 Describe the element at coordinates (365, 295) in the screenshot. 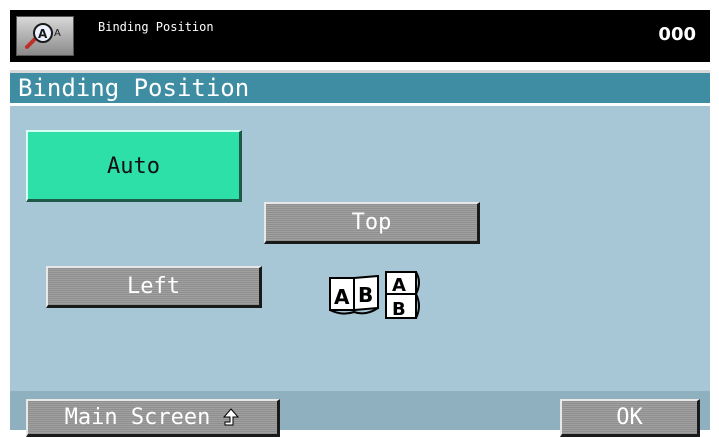

I see `book-left-letter-b: B` at that location.